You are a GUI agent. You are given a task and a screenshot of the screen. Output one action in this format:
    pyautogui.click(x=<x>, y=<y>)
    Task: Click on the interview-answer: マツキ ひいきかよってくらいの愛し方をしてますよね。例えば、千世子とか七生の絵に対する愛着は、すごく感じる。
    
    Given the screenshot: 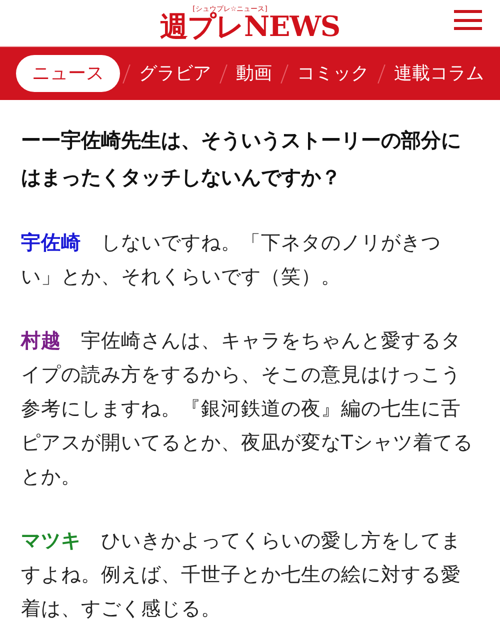 What is the action you would take?
    pyautogui.click(x=241, y=575)
    